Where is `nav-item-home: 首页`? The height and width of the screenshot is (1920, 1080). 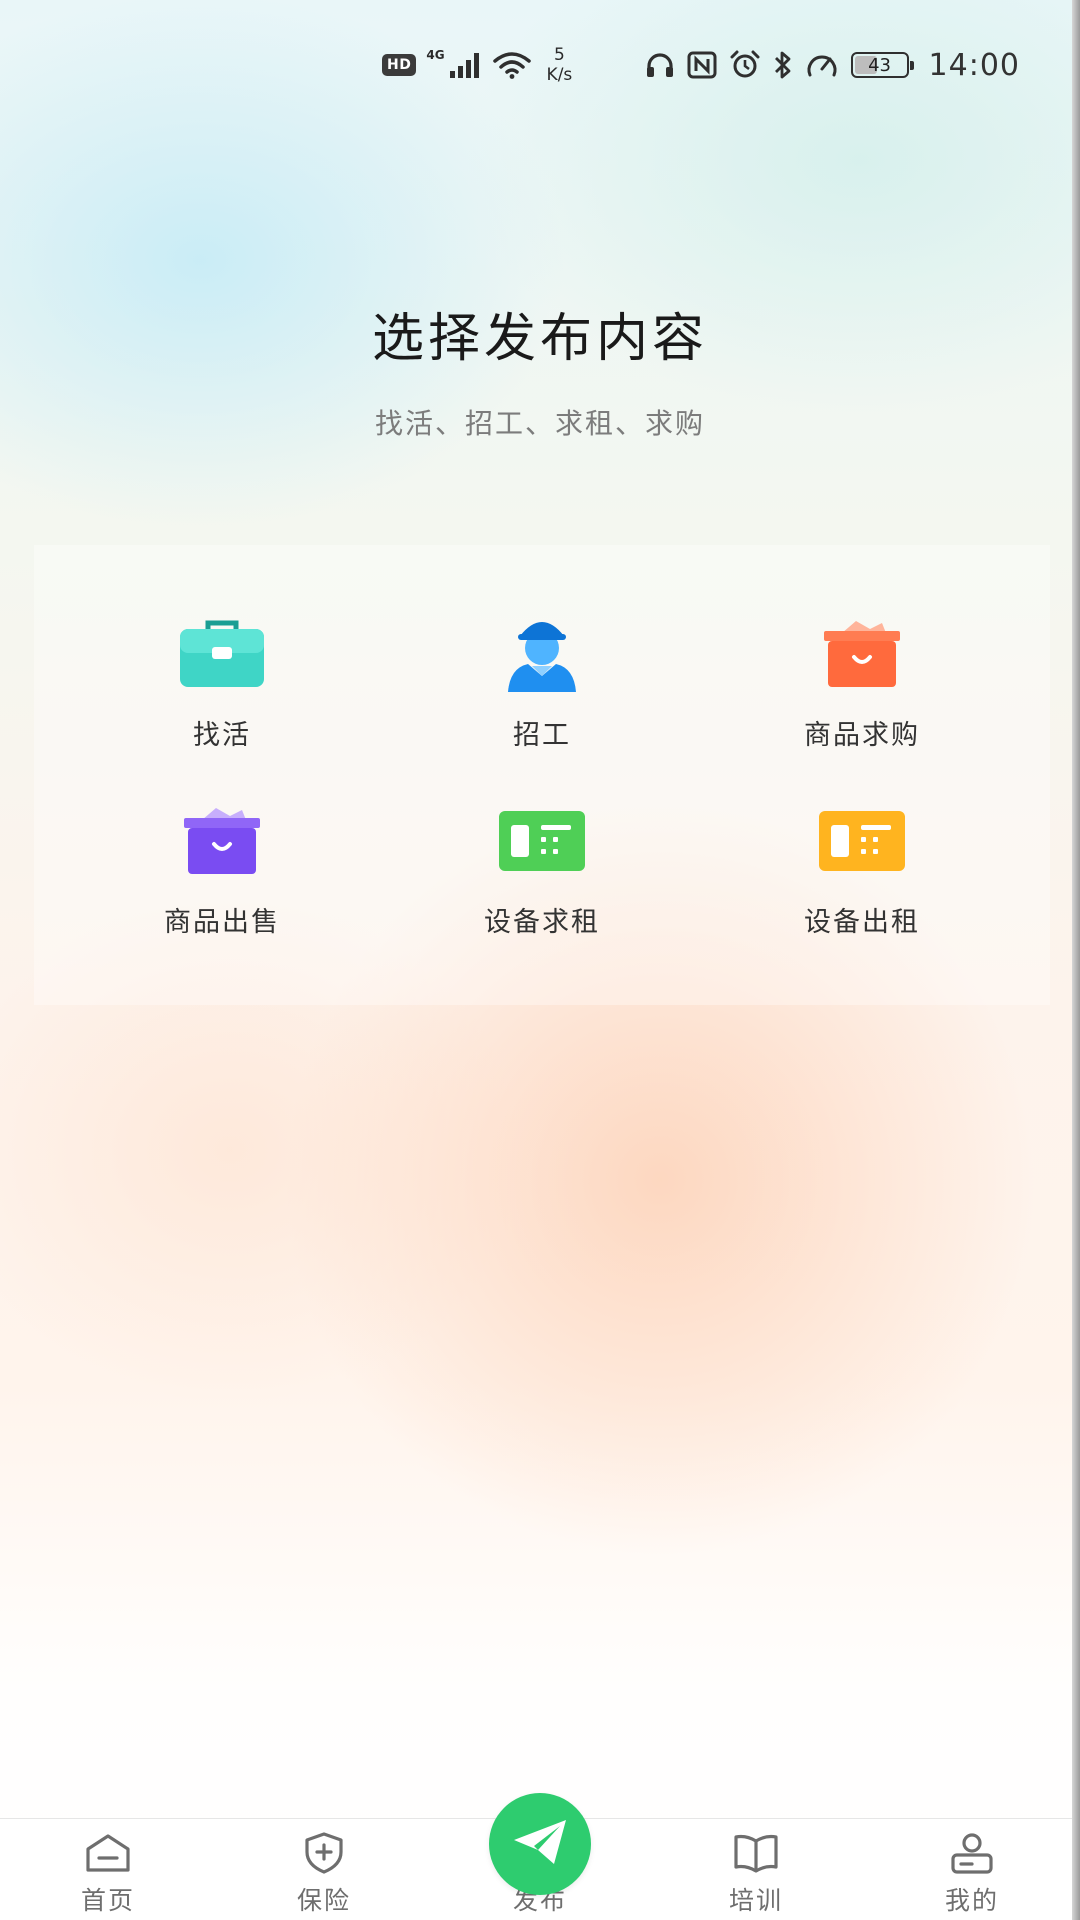 nav-item-home: 首页 is located at coordinates (108, 1869).